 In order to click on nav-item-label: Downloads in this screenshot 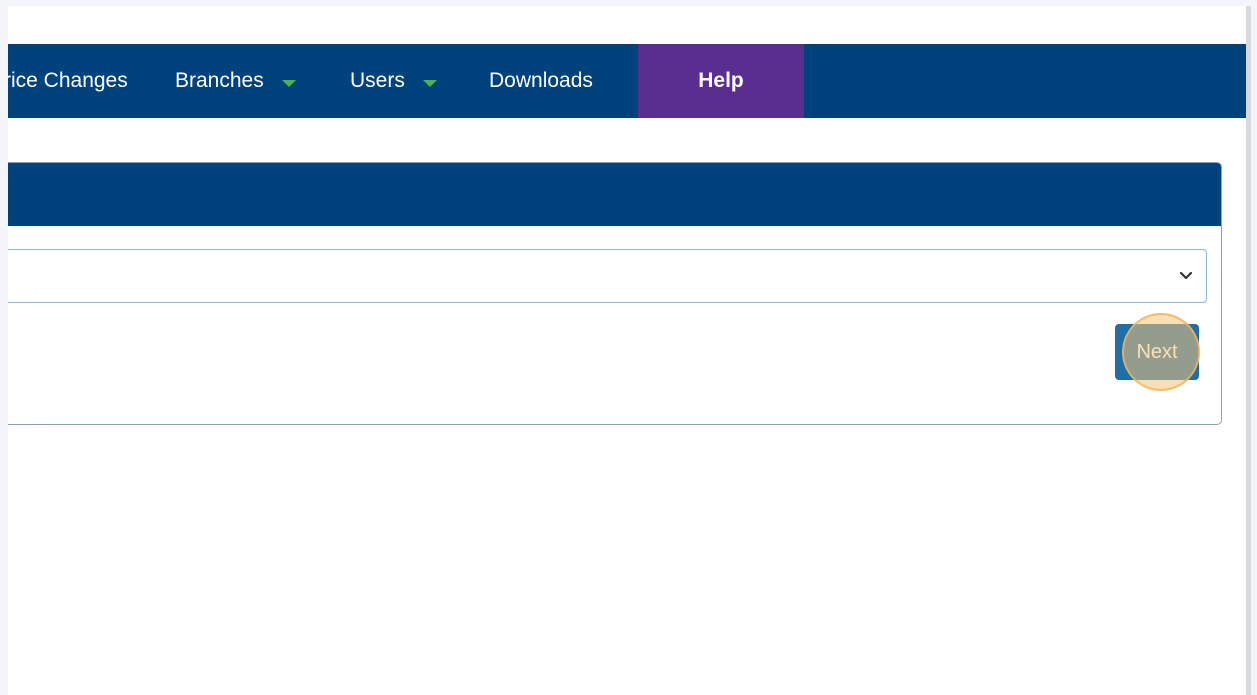, I will do `click(541, 80)`.